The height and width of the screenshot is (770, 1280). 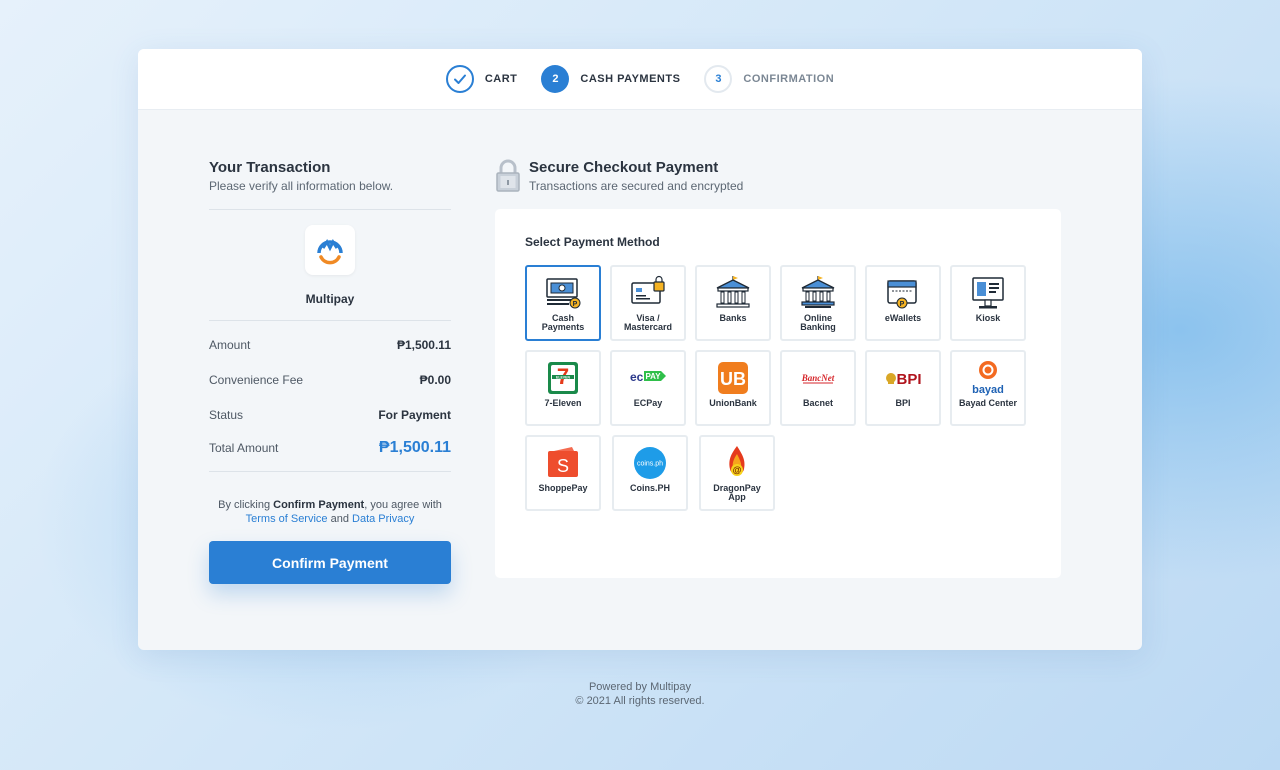 What do you see at coordinates (414, 447) in the screenshot?
I see `total-value: ₱1,500.11` at bounding box center [414, 447].